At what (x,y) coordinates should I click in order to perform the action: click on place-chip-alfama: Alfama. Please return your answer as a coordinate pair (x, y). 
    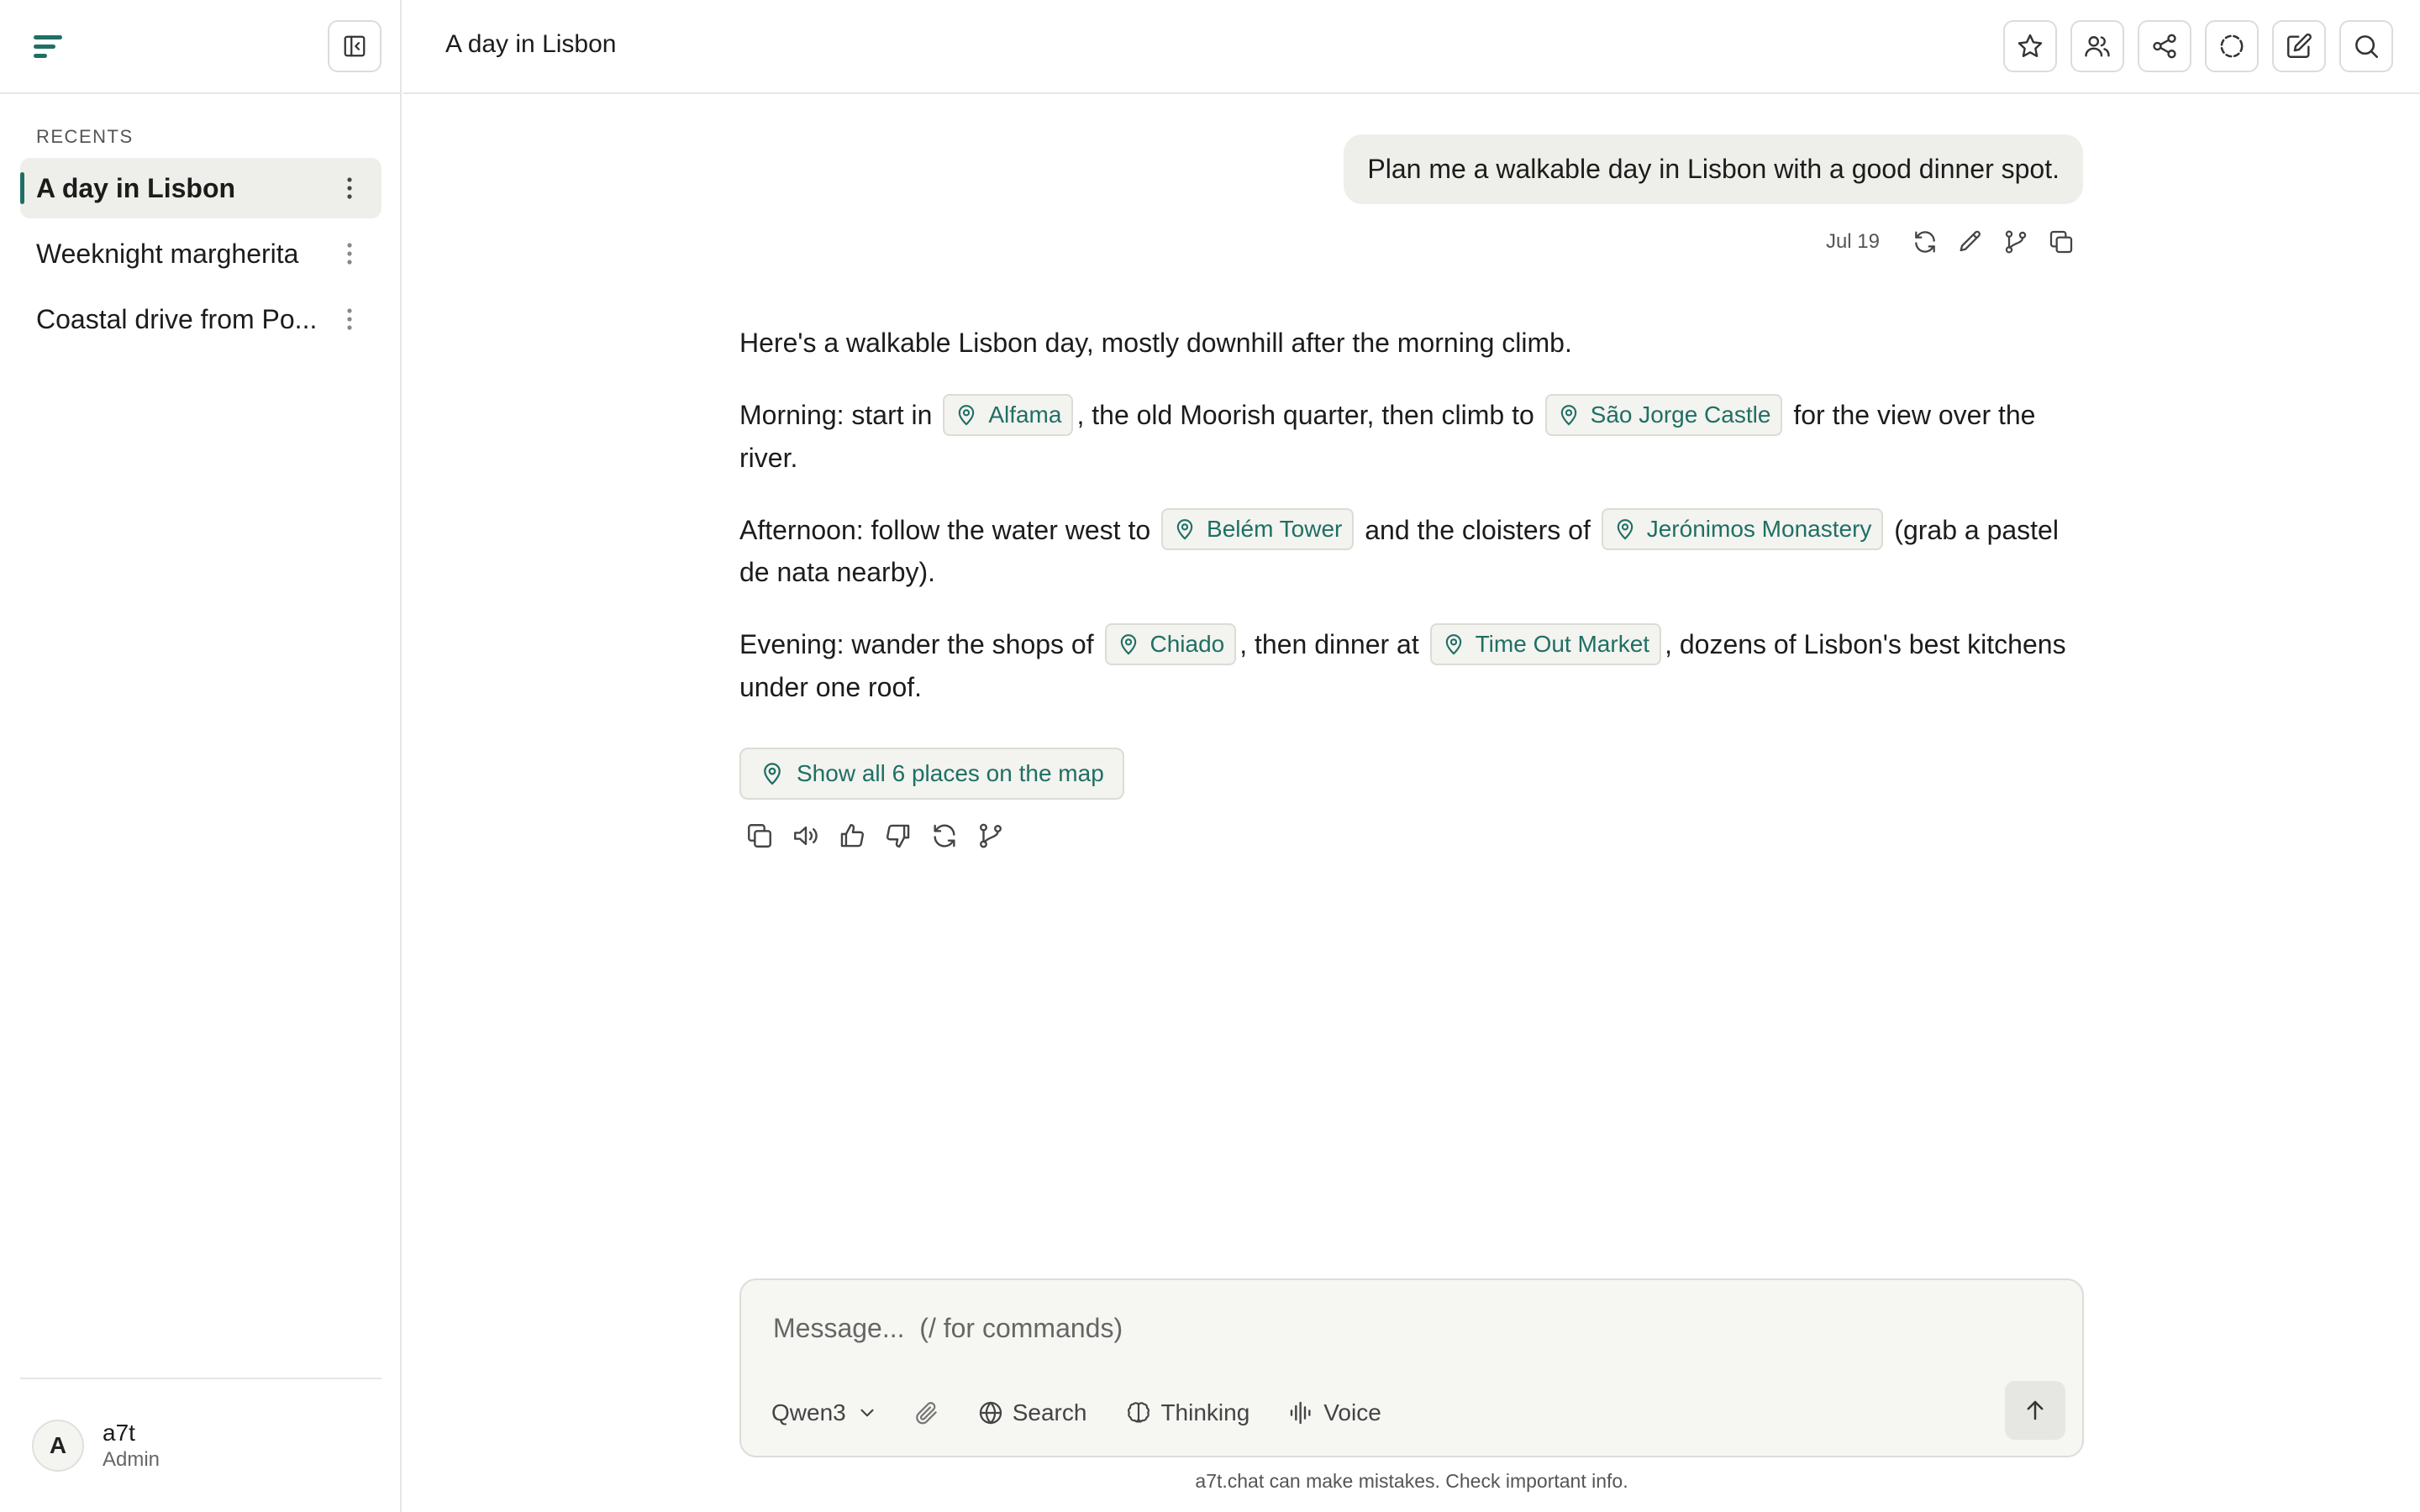
    Looking at the image, I should click on (1008, 414).